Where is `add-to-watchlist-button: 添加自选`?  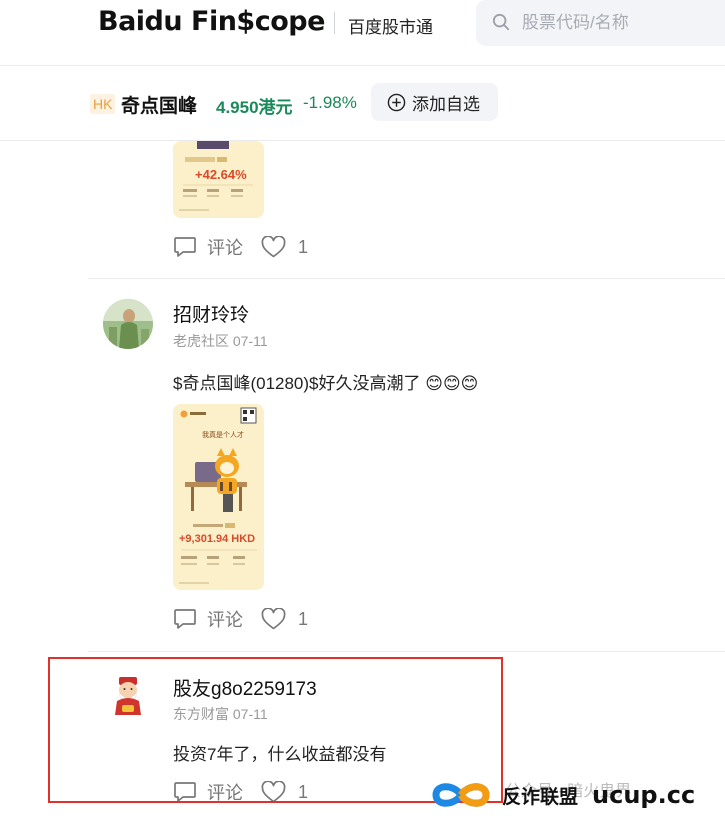 add-to-watchlist-button: 添加自选 is located at coordinates (434, 102).